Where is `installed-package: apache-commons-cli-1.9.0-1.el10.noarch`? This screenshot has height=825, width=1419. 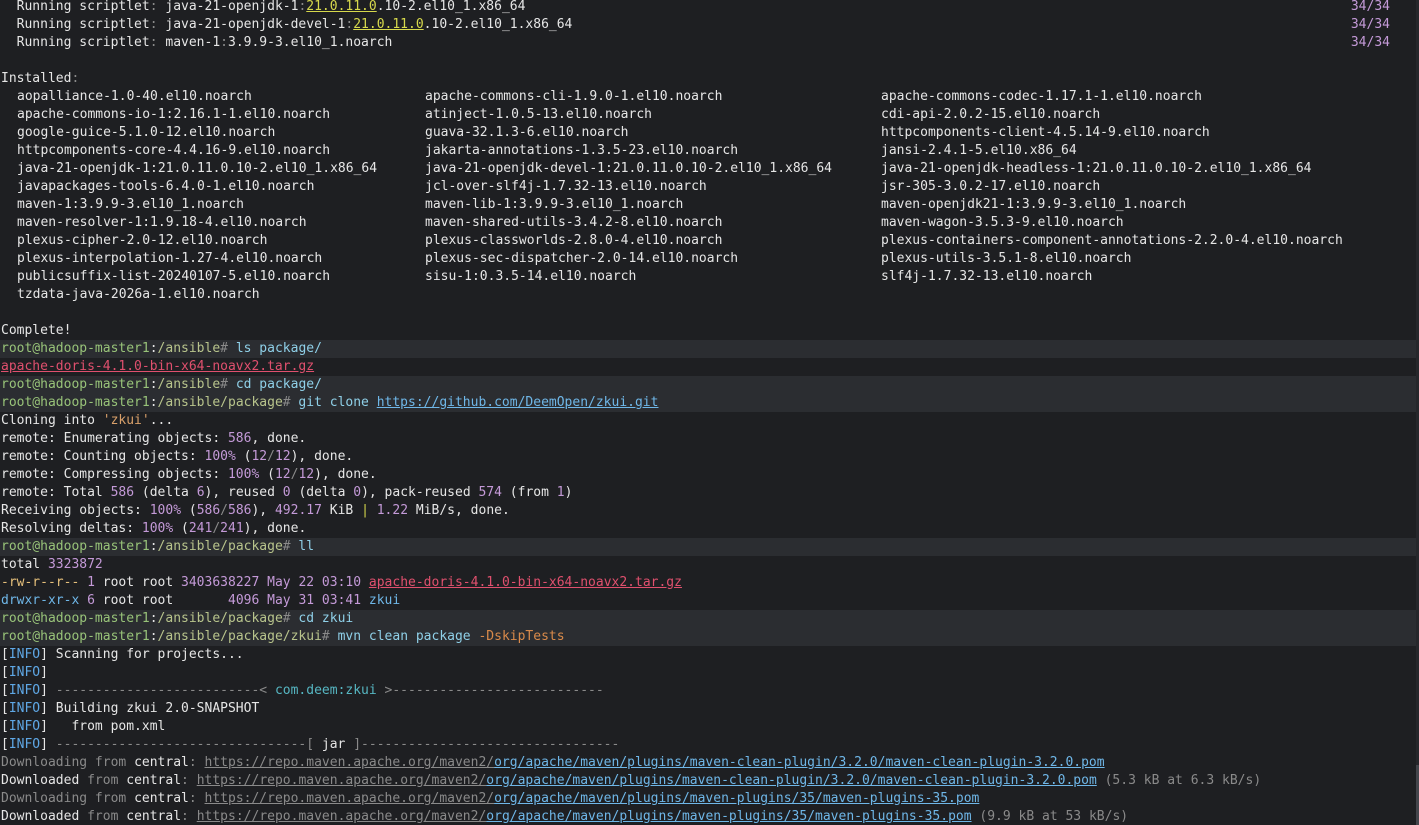 installed-package: apache-commons-cli-1.9.0-1.el10.noarch is located at coordinates (574, 96).